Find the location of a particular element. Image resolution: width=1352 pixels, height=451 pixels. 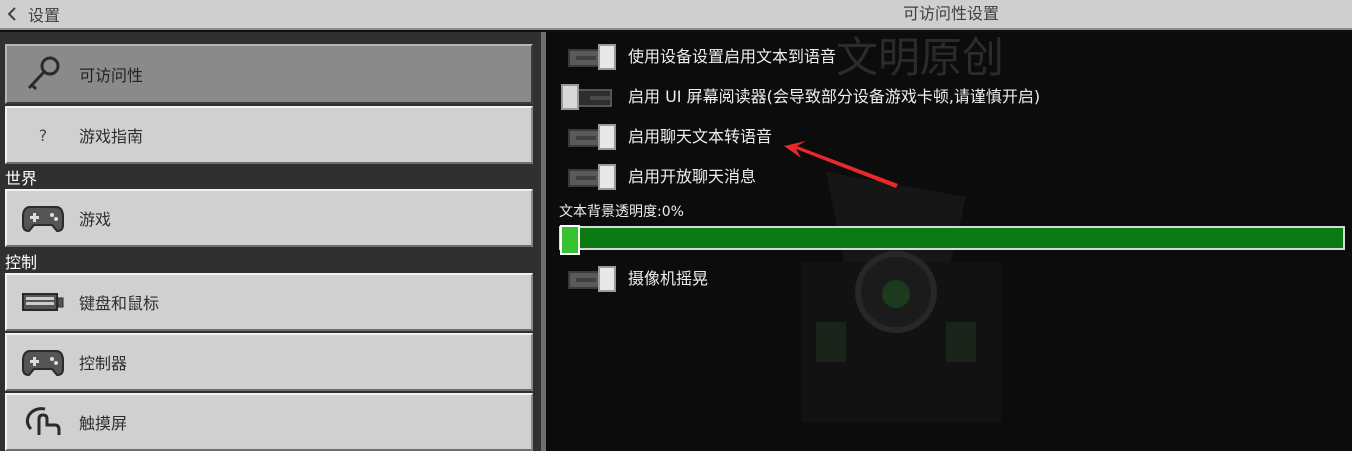

page-title: 可访问性设置 is located at coordinates (951, 13).